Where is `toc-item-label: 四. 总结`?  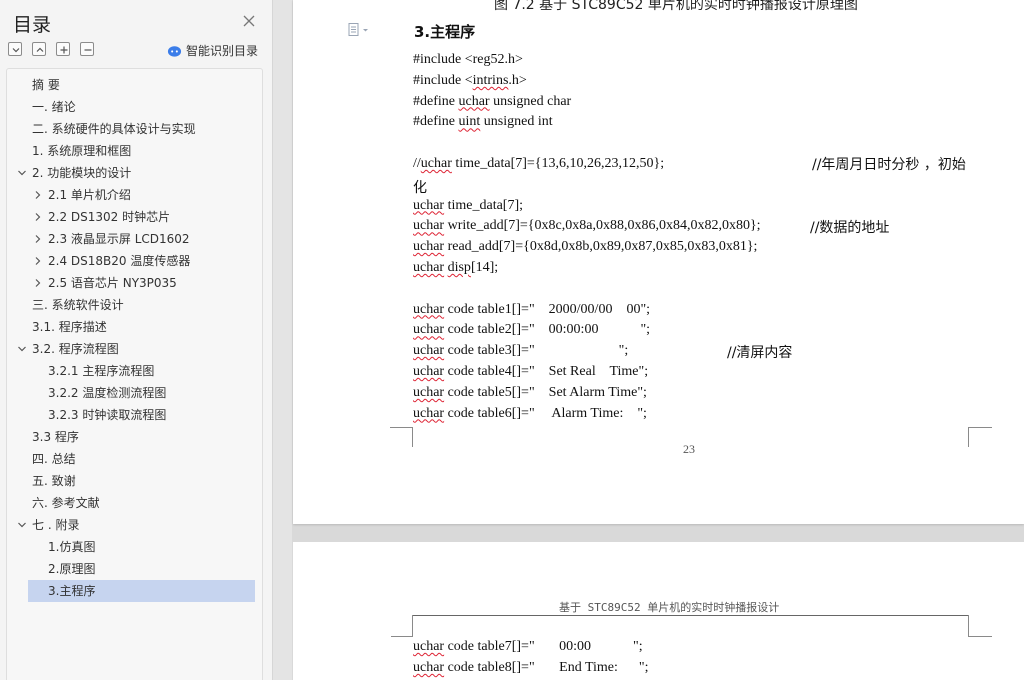
toc-item-label: 四. 总结 is located at coordinates (54, 459).